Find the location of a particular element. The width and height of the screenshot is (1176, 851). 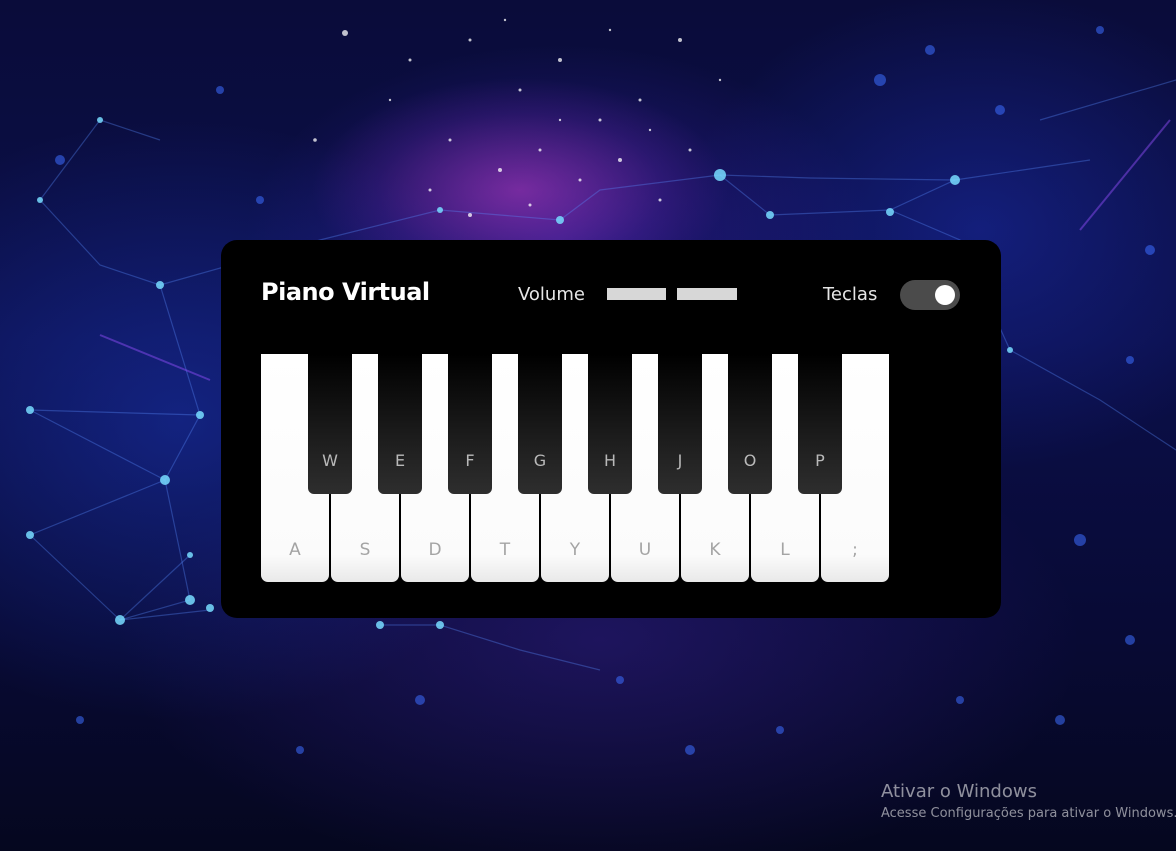

piano-keyboard: A S D T Y U K L; W E F G H J O P is located at coordinates (576, 469).